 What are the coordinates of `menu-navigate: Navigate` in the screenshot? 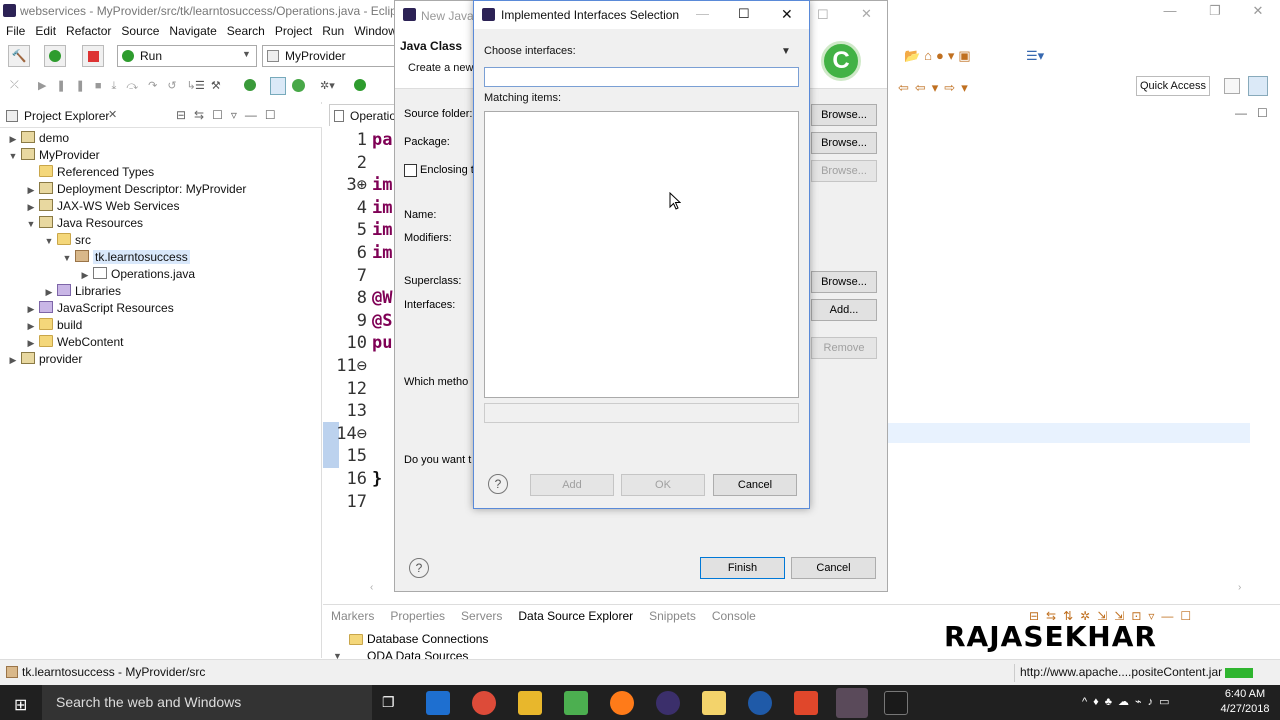 It's located at (192, 31).